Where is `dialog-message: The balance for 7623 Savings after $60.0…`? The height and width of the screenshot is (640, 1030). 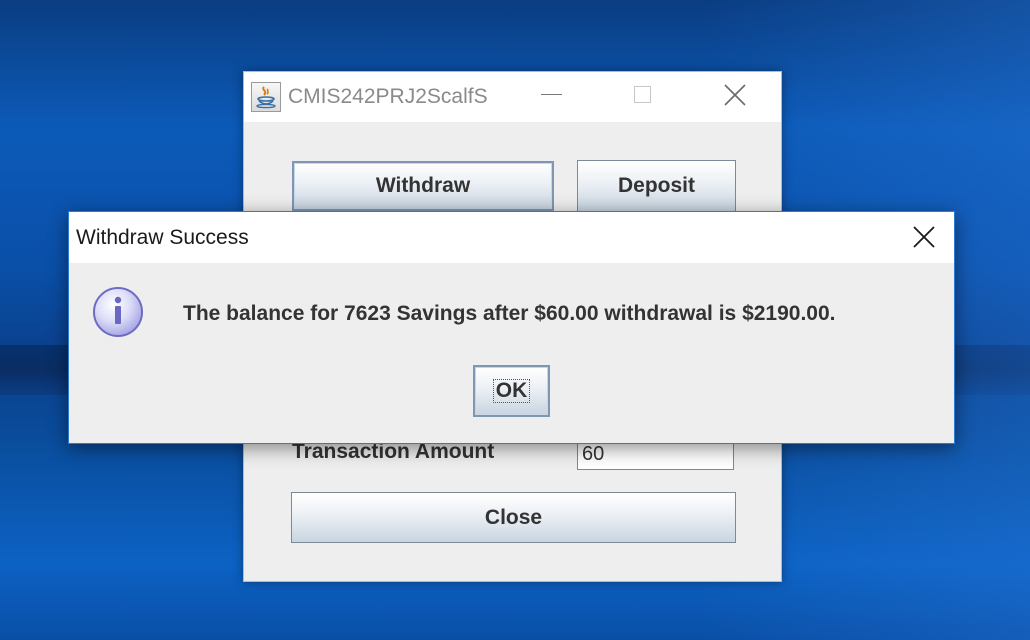
dialog-message: The balance for 7623 Savings after $60.0… is located at coordinates (509, 313).